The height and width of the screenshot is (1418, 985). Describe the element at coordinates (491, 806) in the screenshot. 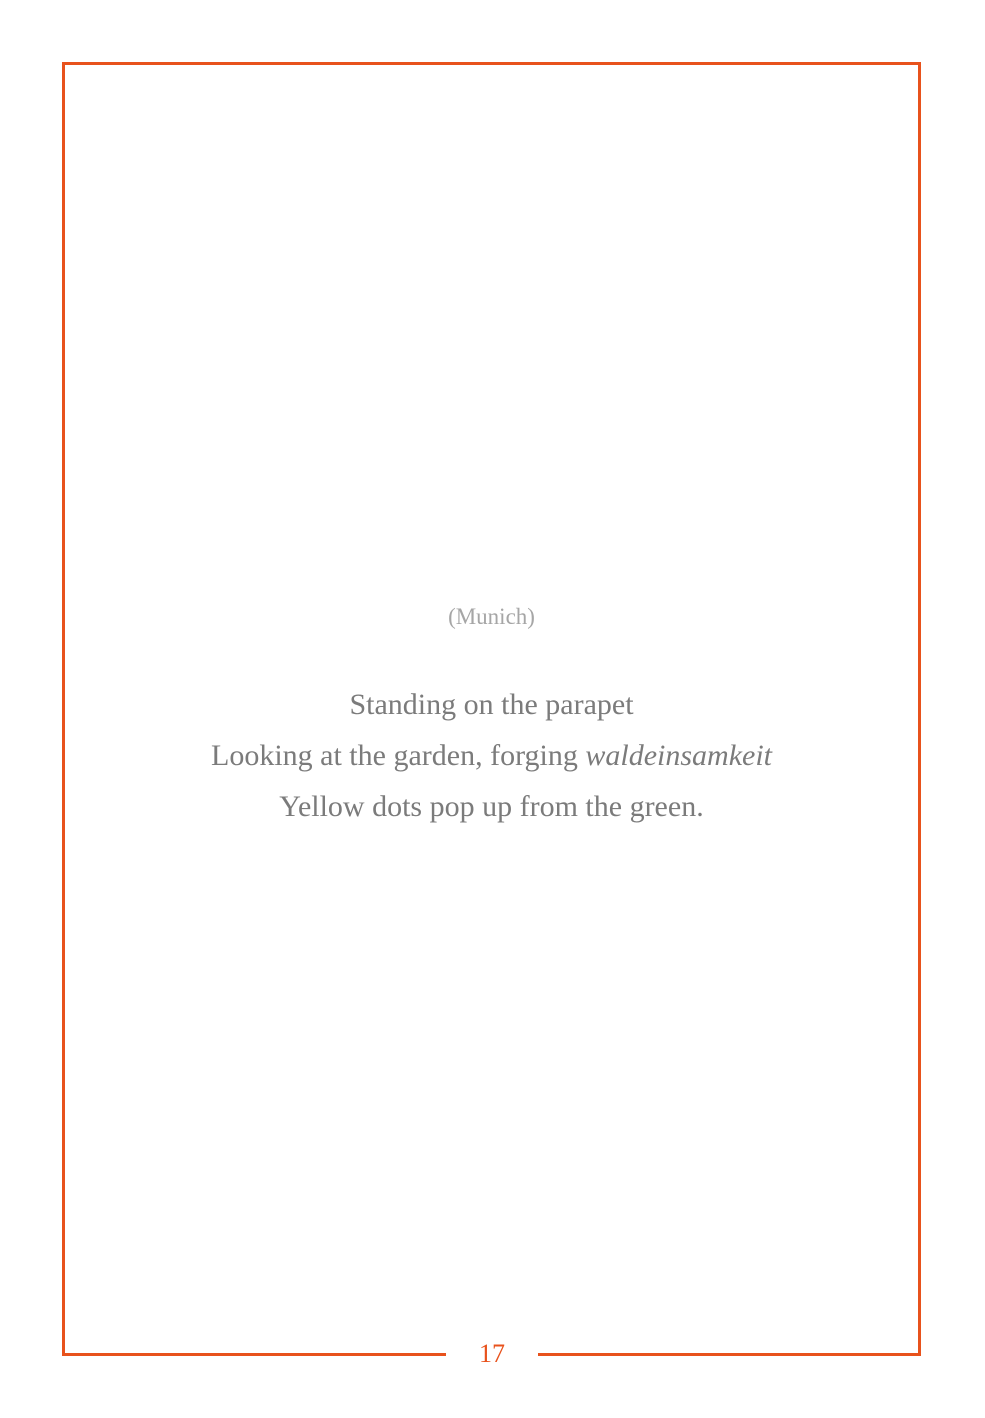

I see `poem-line-3: Yellow dots pop up from the green.` at that location.